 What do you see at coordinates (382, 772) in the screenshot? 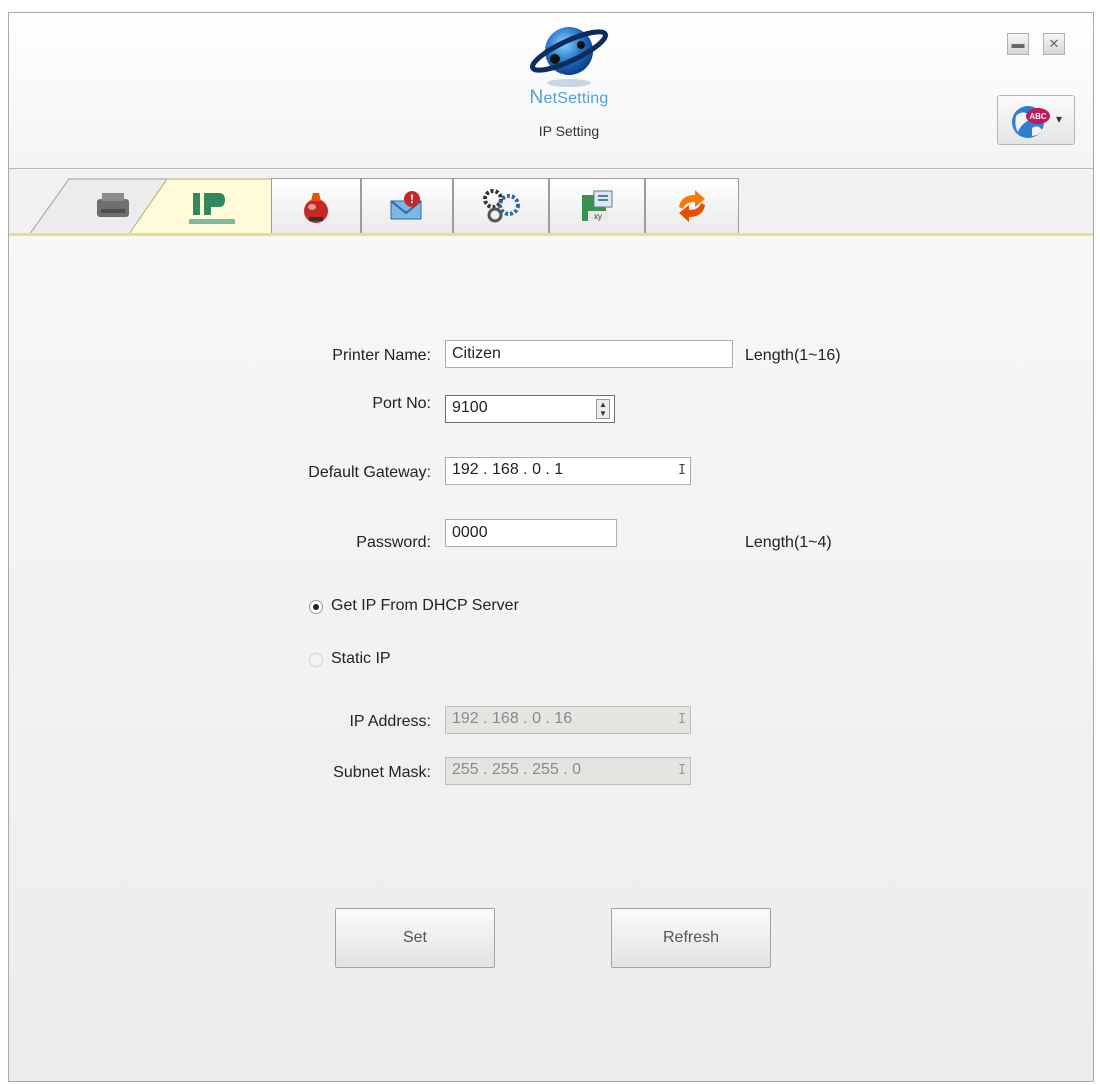
I see `subnet-mask-label: Subnet Mask:` at bounding box center [382, 772].